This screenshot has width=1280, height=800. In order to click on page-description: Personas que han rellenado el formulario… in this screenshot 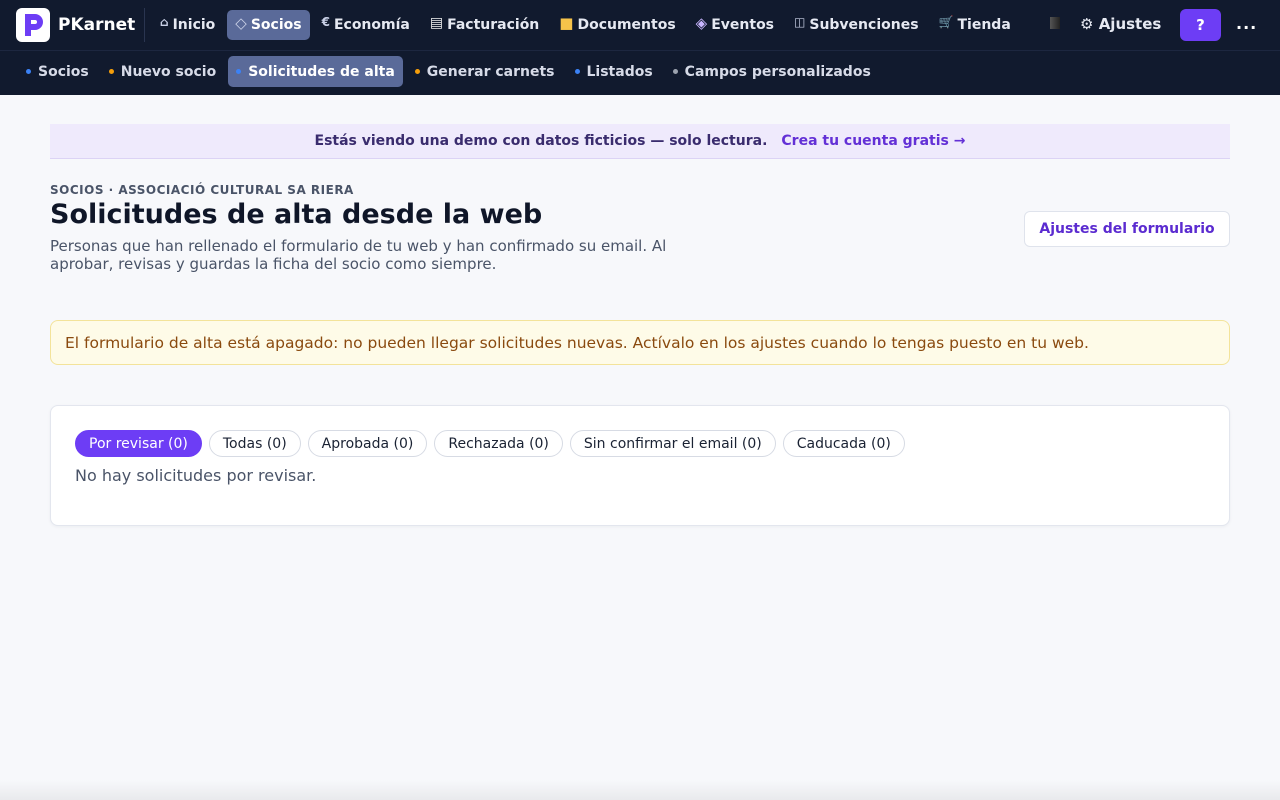, I will do `click(358, 255)`.